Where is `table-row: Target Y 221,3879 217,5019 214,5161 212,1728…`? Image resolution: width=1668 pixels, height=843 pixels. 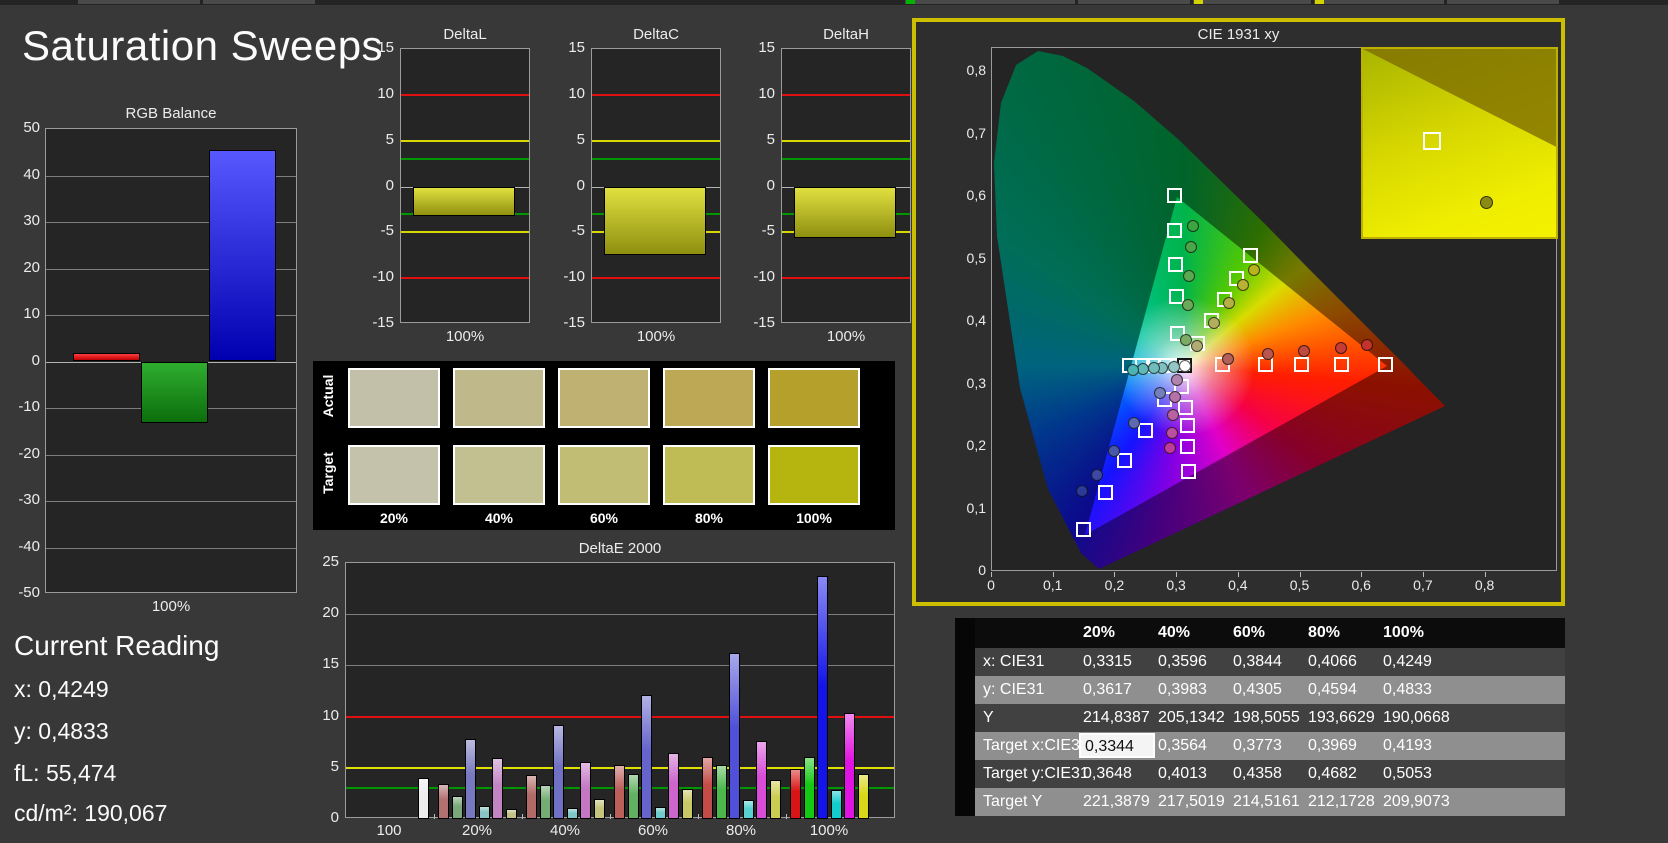 table-row: Target Y 221,3879 217,5019 214,5161 212,1728… is located at coordinates (1260, 802).